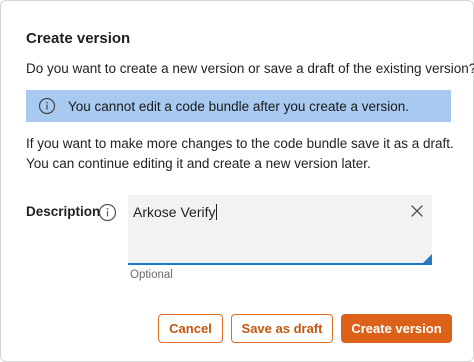 The width and height of the screenshot is (474, 362). Describe the element at coordinates (174, 212) in the screenshot. I see `description-value: Arkose Verify` at that location.